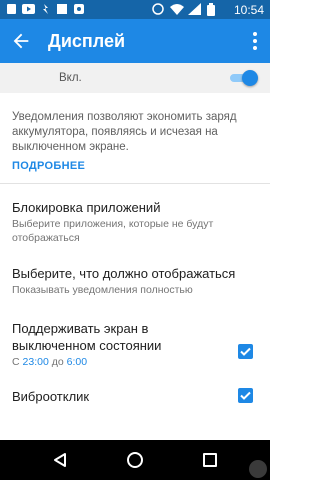 The width and height of the screenshot is (320, 480). I want to click on master-switch-label: Вкл., so click(70, 78).